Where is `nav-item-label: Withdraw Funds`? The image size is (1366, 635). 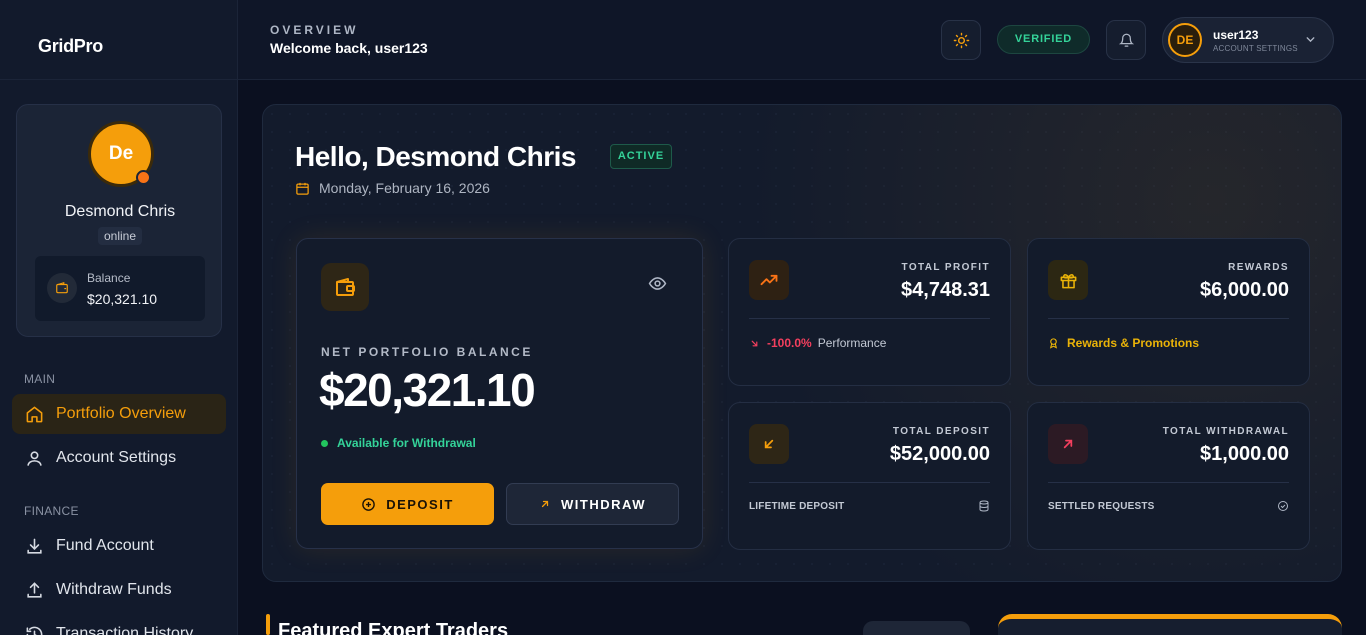 nav-item-label: Withdraw Funds is located at coordinates (114, 589).